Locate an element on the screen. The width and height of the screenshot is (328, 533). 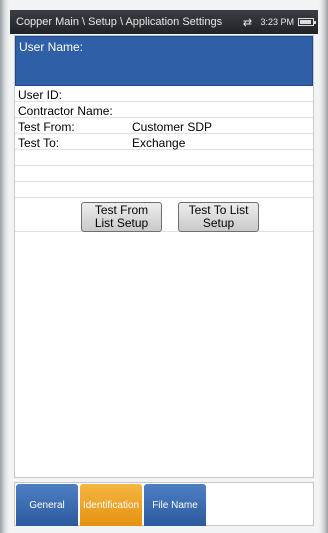
clock: 3:23 PM is located at coordinates (277, 22).